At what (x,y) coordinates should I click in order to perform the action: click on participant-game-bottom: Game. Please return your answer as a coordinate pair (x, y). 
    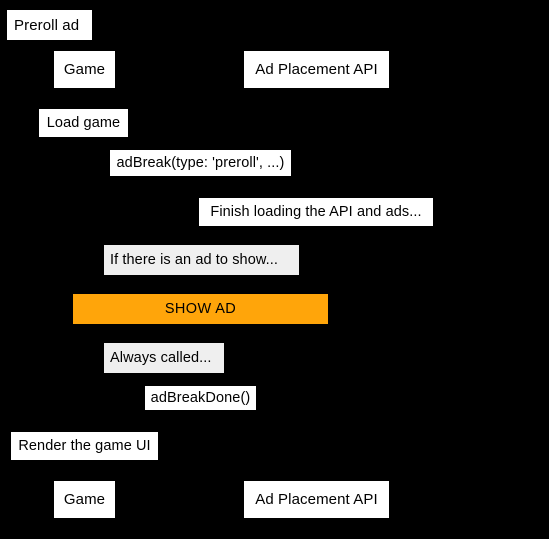
    Looking at the image, I should click on (84, 499).